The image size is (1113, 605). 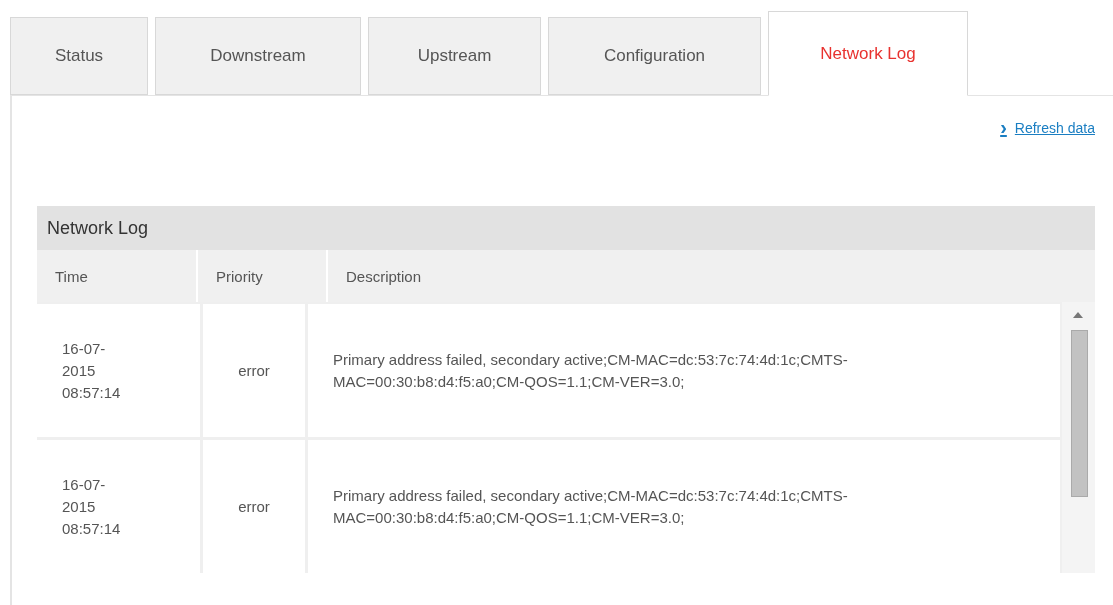 I want to click on tab: Configuration, so click(x=654, y=56).